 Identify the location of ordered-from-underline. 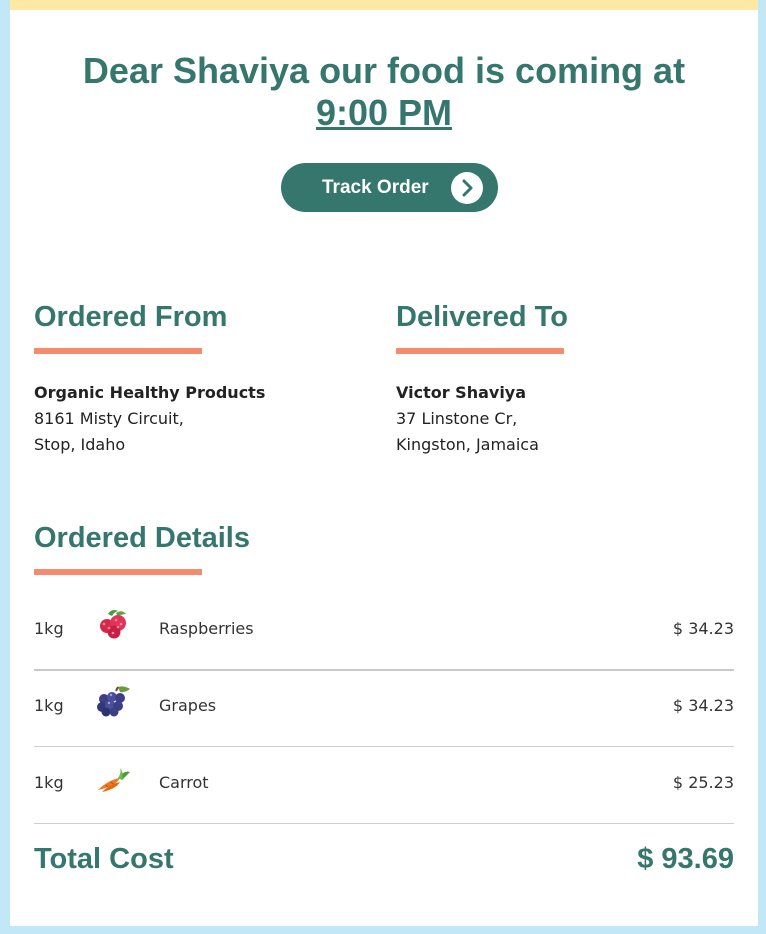
(118, 351).